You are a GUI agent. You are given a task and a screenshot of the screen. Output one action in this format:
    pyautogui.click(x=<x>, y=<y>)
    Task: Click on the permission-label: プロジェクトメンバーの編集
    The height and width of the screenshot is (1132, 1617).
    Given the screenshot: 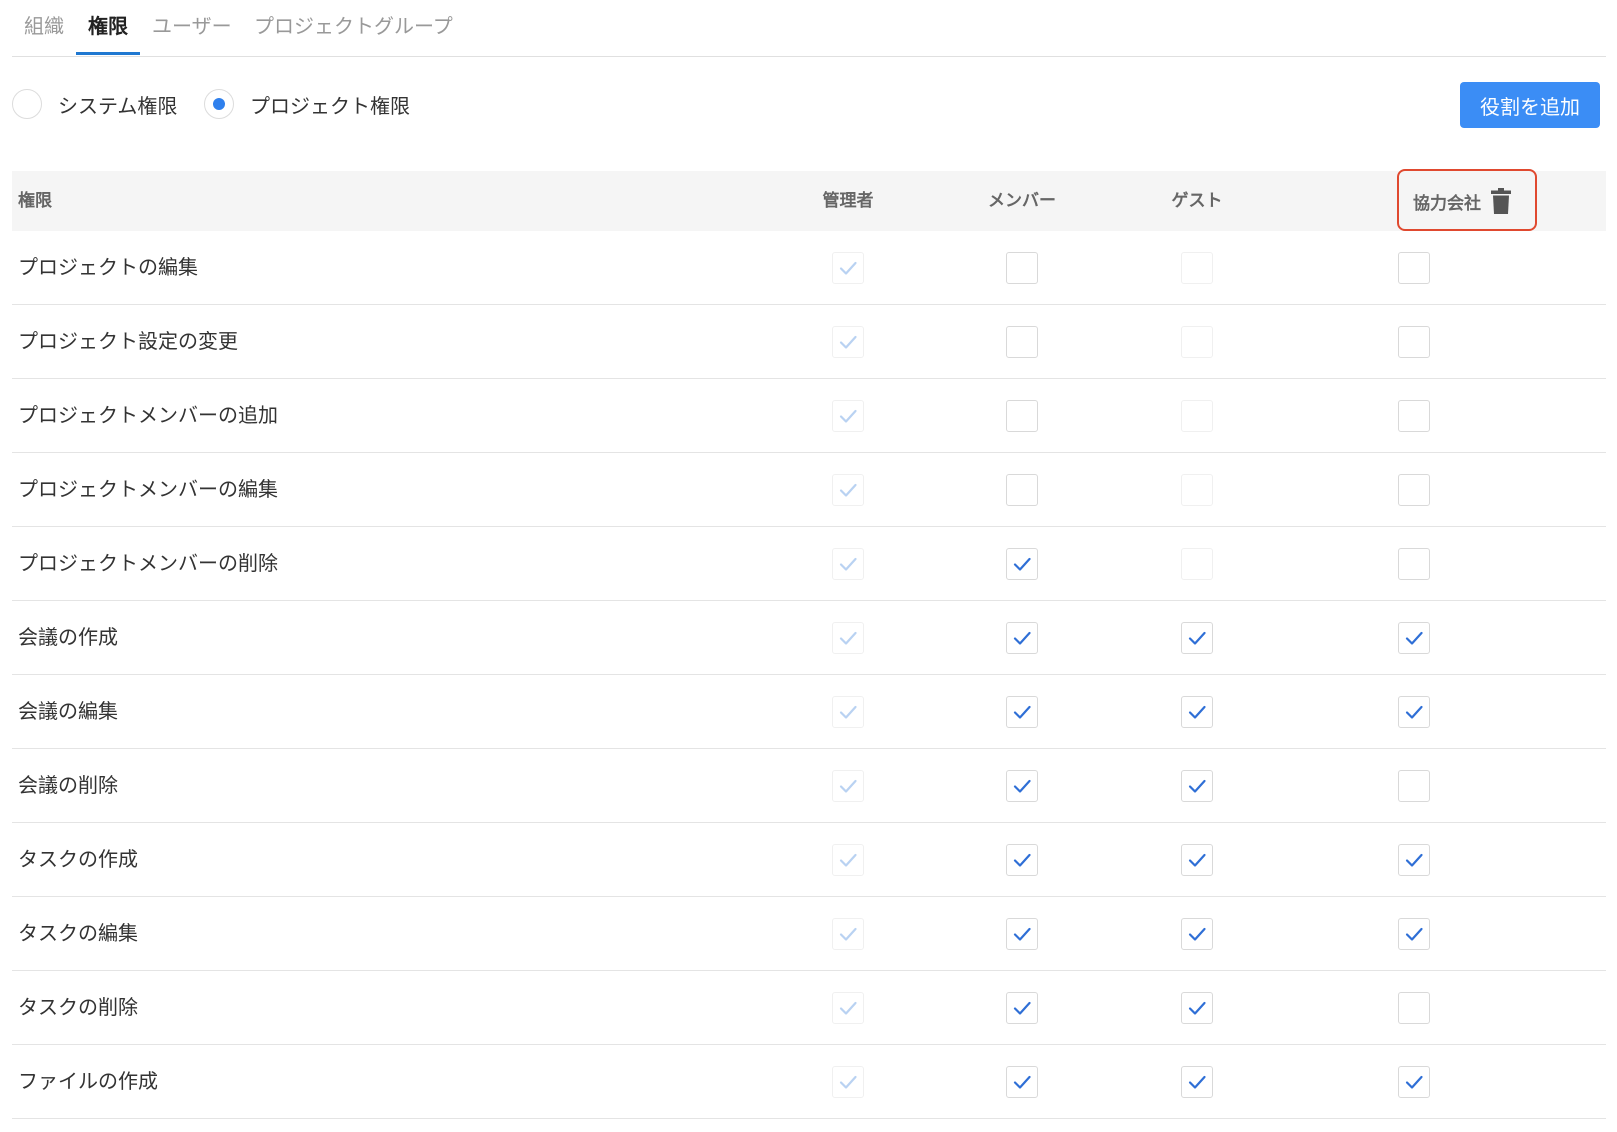 What is the action you would take?
    pyautogui.click(x=148, y=489)
    